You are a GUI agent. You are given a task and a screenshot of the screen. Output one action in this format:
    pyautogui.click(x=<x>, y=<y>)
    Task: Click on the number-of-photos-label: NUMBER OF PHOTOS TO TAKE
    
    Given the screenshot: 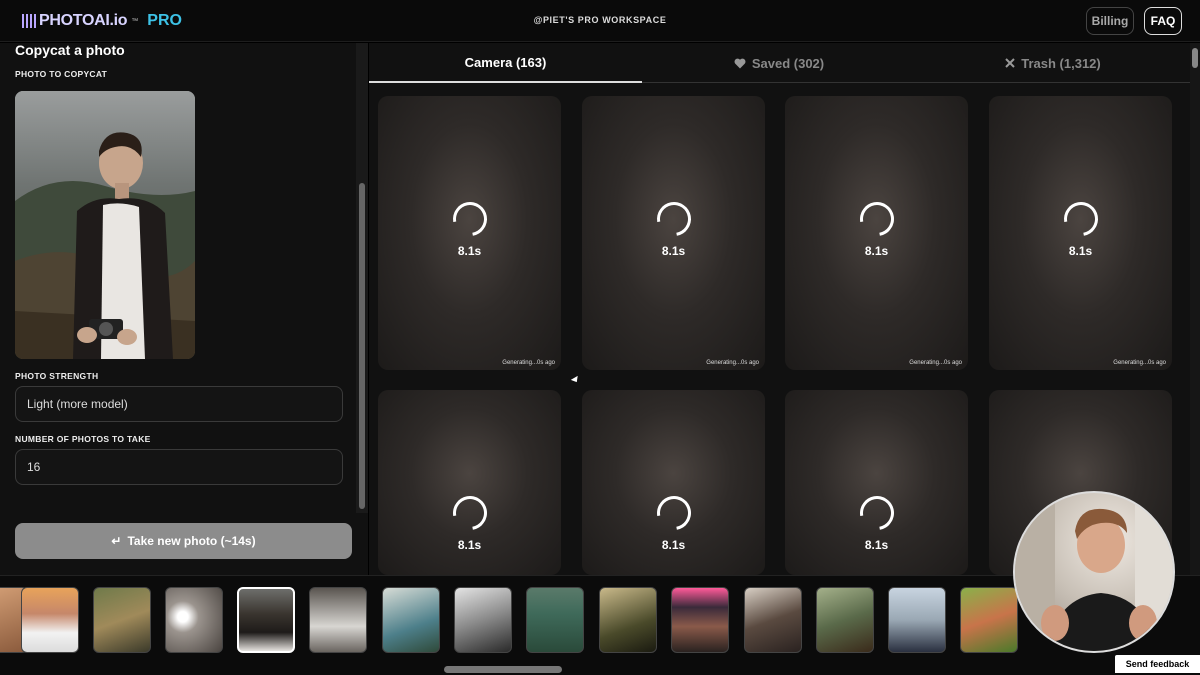 What is the action you would take?
    pyautogui.click(x=83, y=439)
    